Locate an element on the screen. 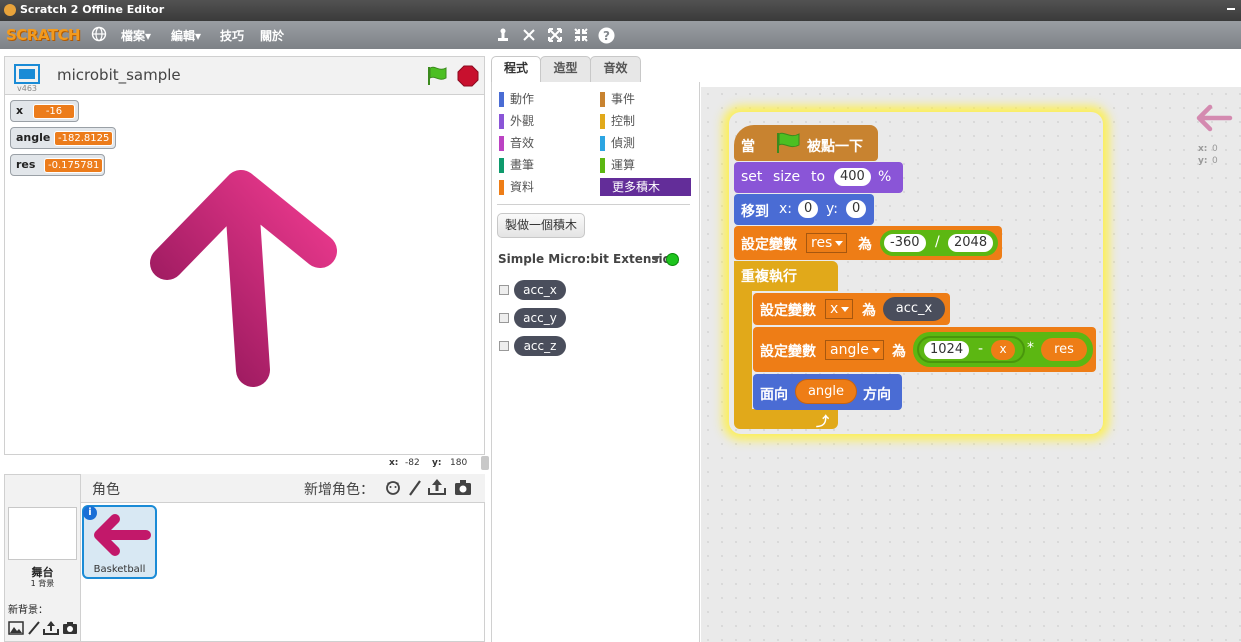 The width and height of the screenshot is (1241, 642). sprite-library-icon is located at coordinates (393, 489).